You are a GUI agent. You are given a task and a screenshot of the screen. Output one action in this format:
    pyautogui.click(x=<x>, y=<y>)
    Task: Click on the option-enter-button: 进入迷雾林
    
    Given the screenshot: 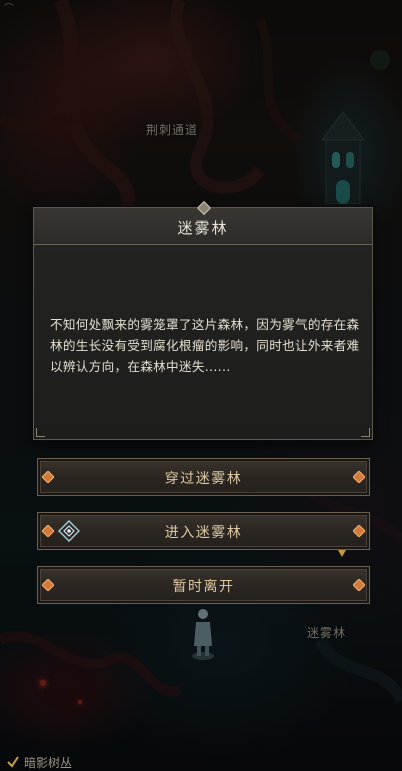 What is the action you would take?
    pyautogui.click(x=203, y=531)
    